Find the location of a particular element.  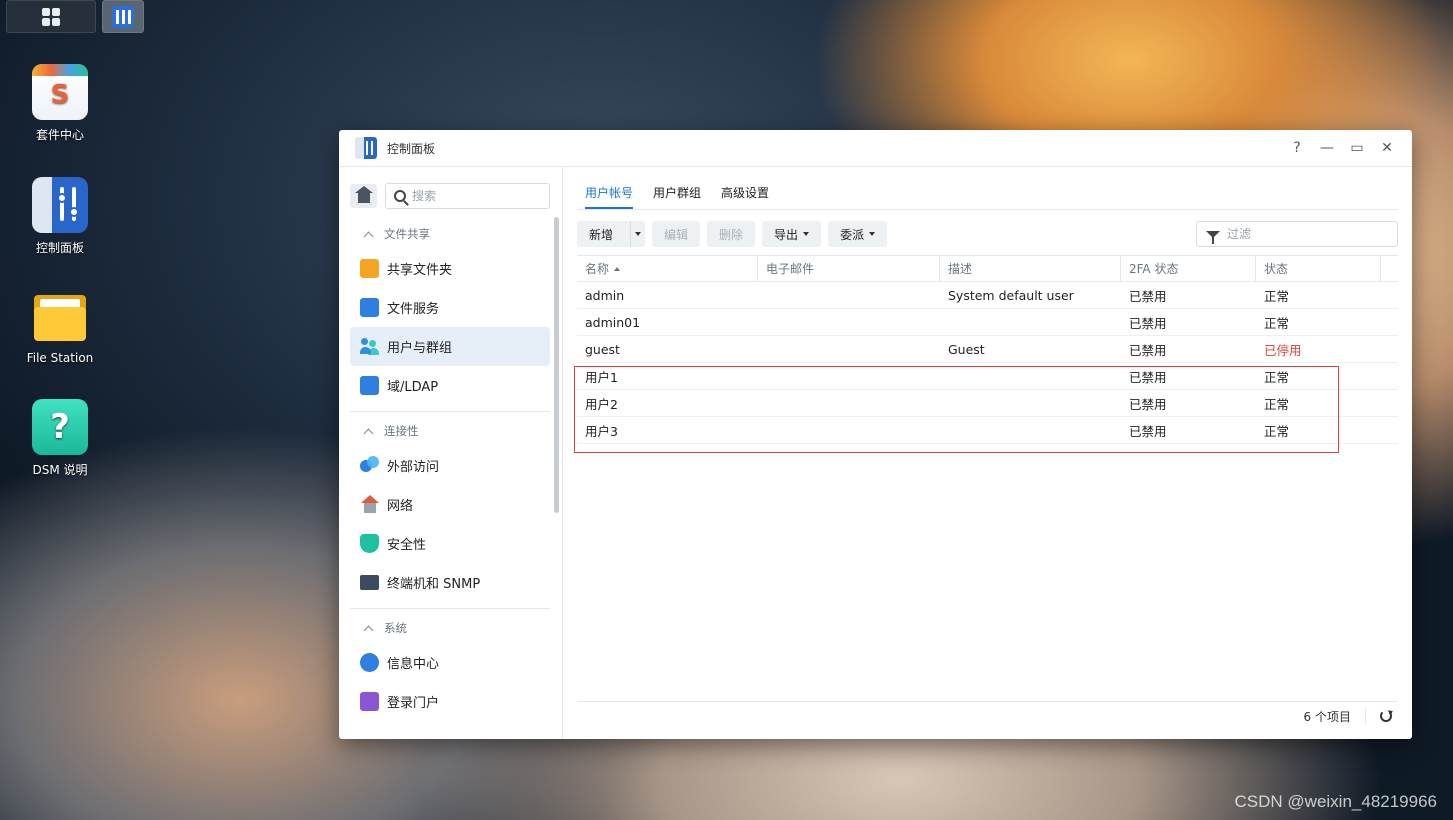

sidebar-item-users-groups: 用户与群组 is located at coordinates (450, 346).